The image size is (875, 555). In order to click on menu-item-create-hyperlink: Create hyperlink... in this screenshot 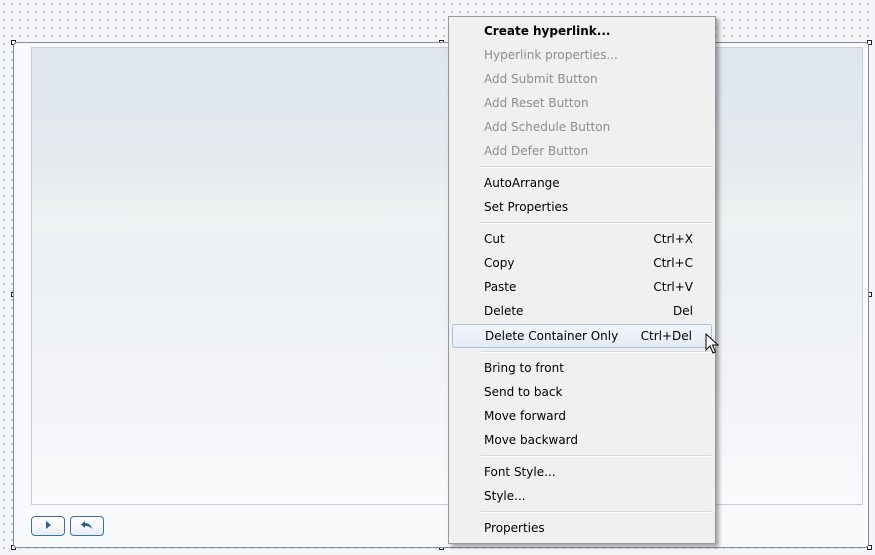, I will do `click(582, 31)`.